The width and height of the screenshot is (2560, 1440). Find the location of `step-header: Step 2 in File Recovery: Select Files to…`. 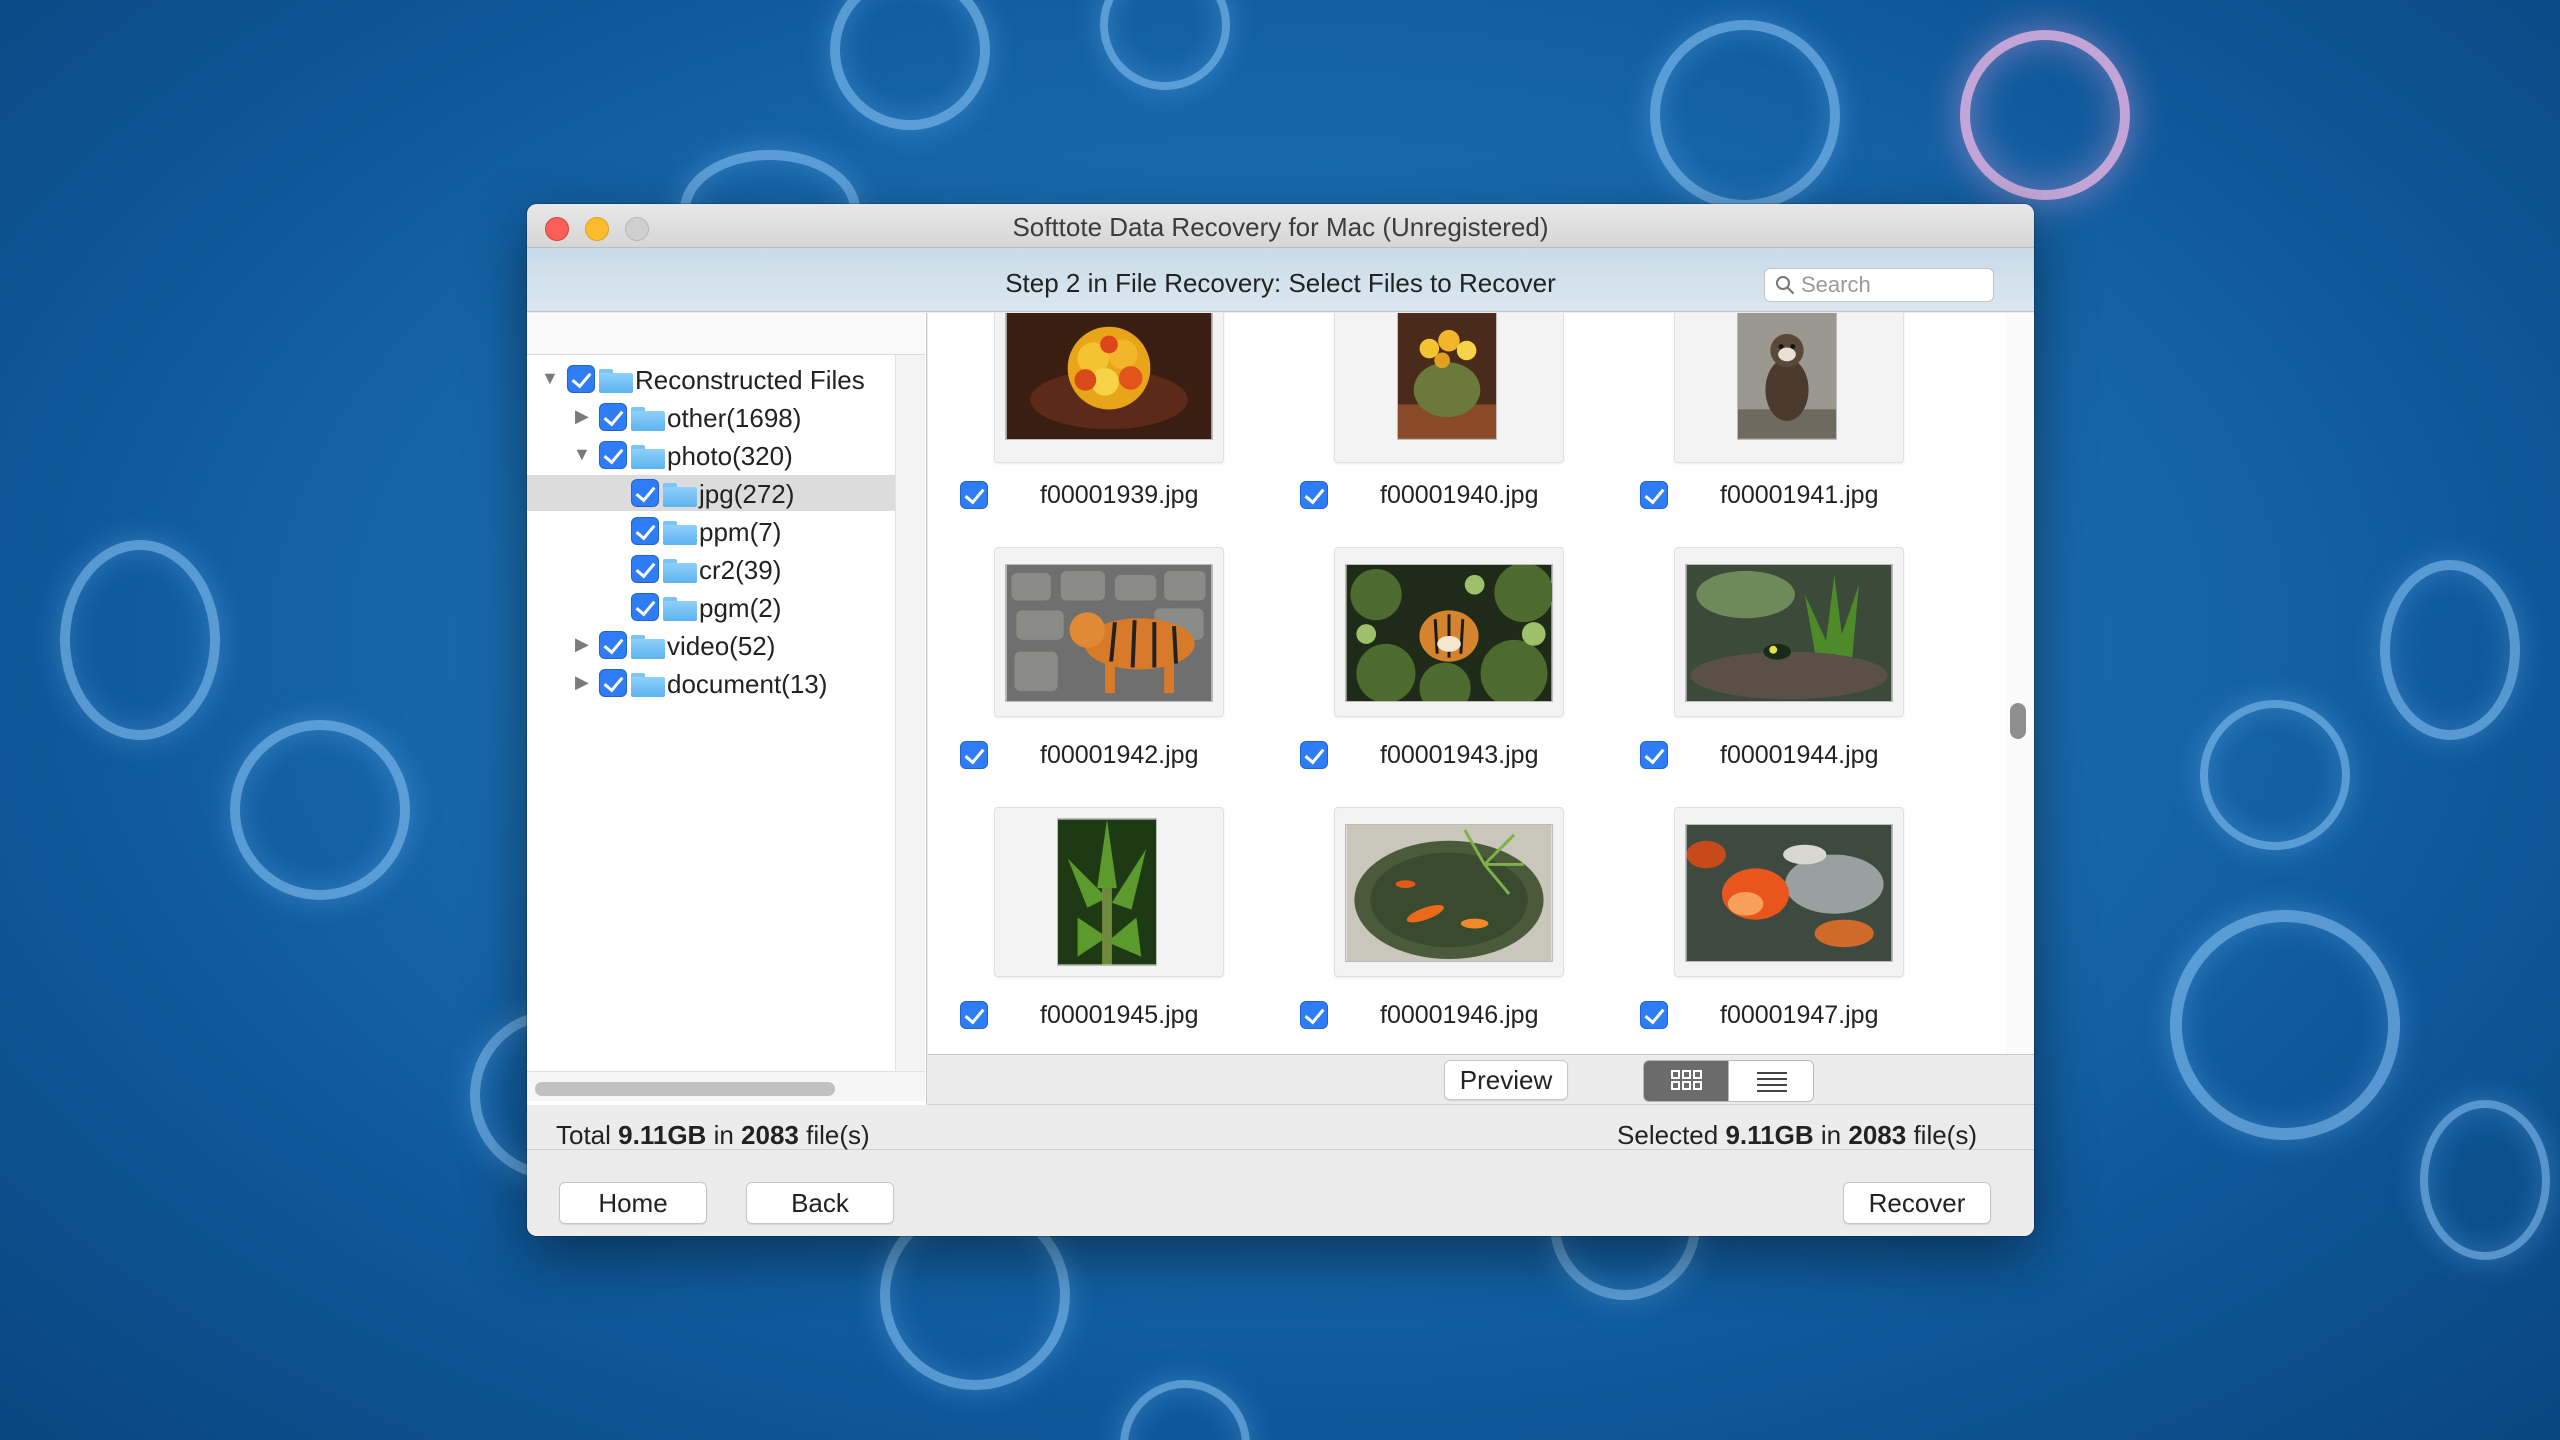

step-header: Step 2 in File Recovery: Select Files to… is located at coordinates (1280, 280).